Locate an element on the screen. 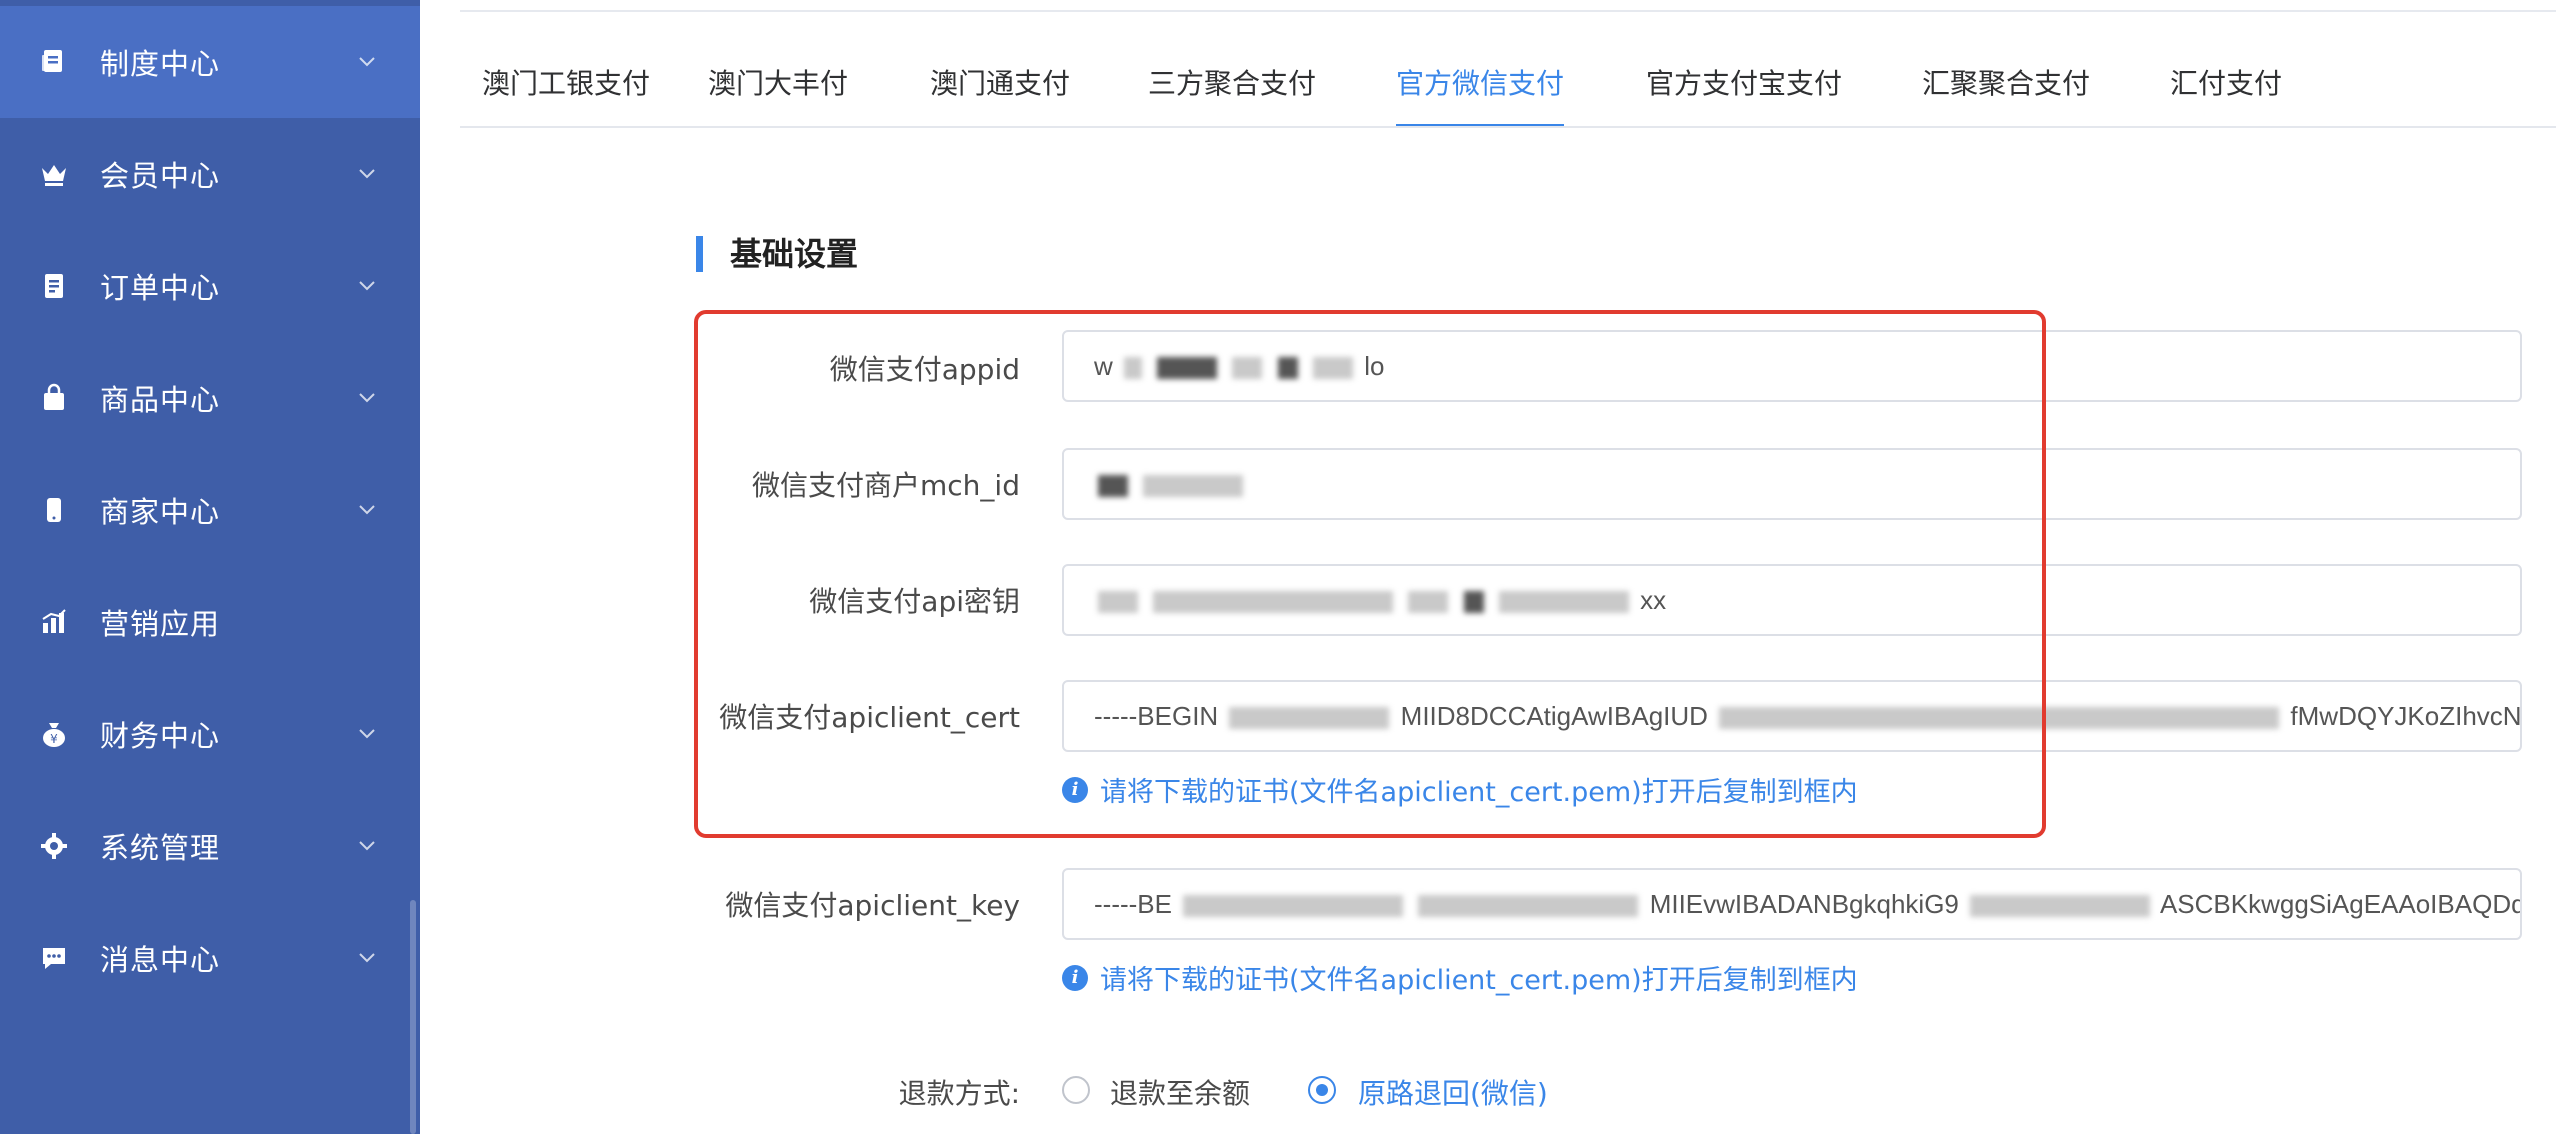 This screenshot has height=1134, width=2556. refund-to-balance-radio is located at coordinates (1076, 1090).